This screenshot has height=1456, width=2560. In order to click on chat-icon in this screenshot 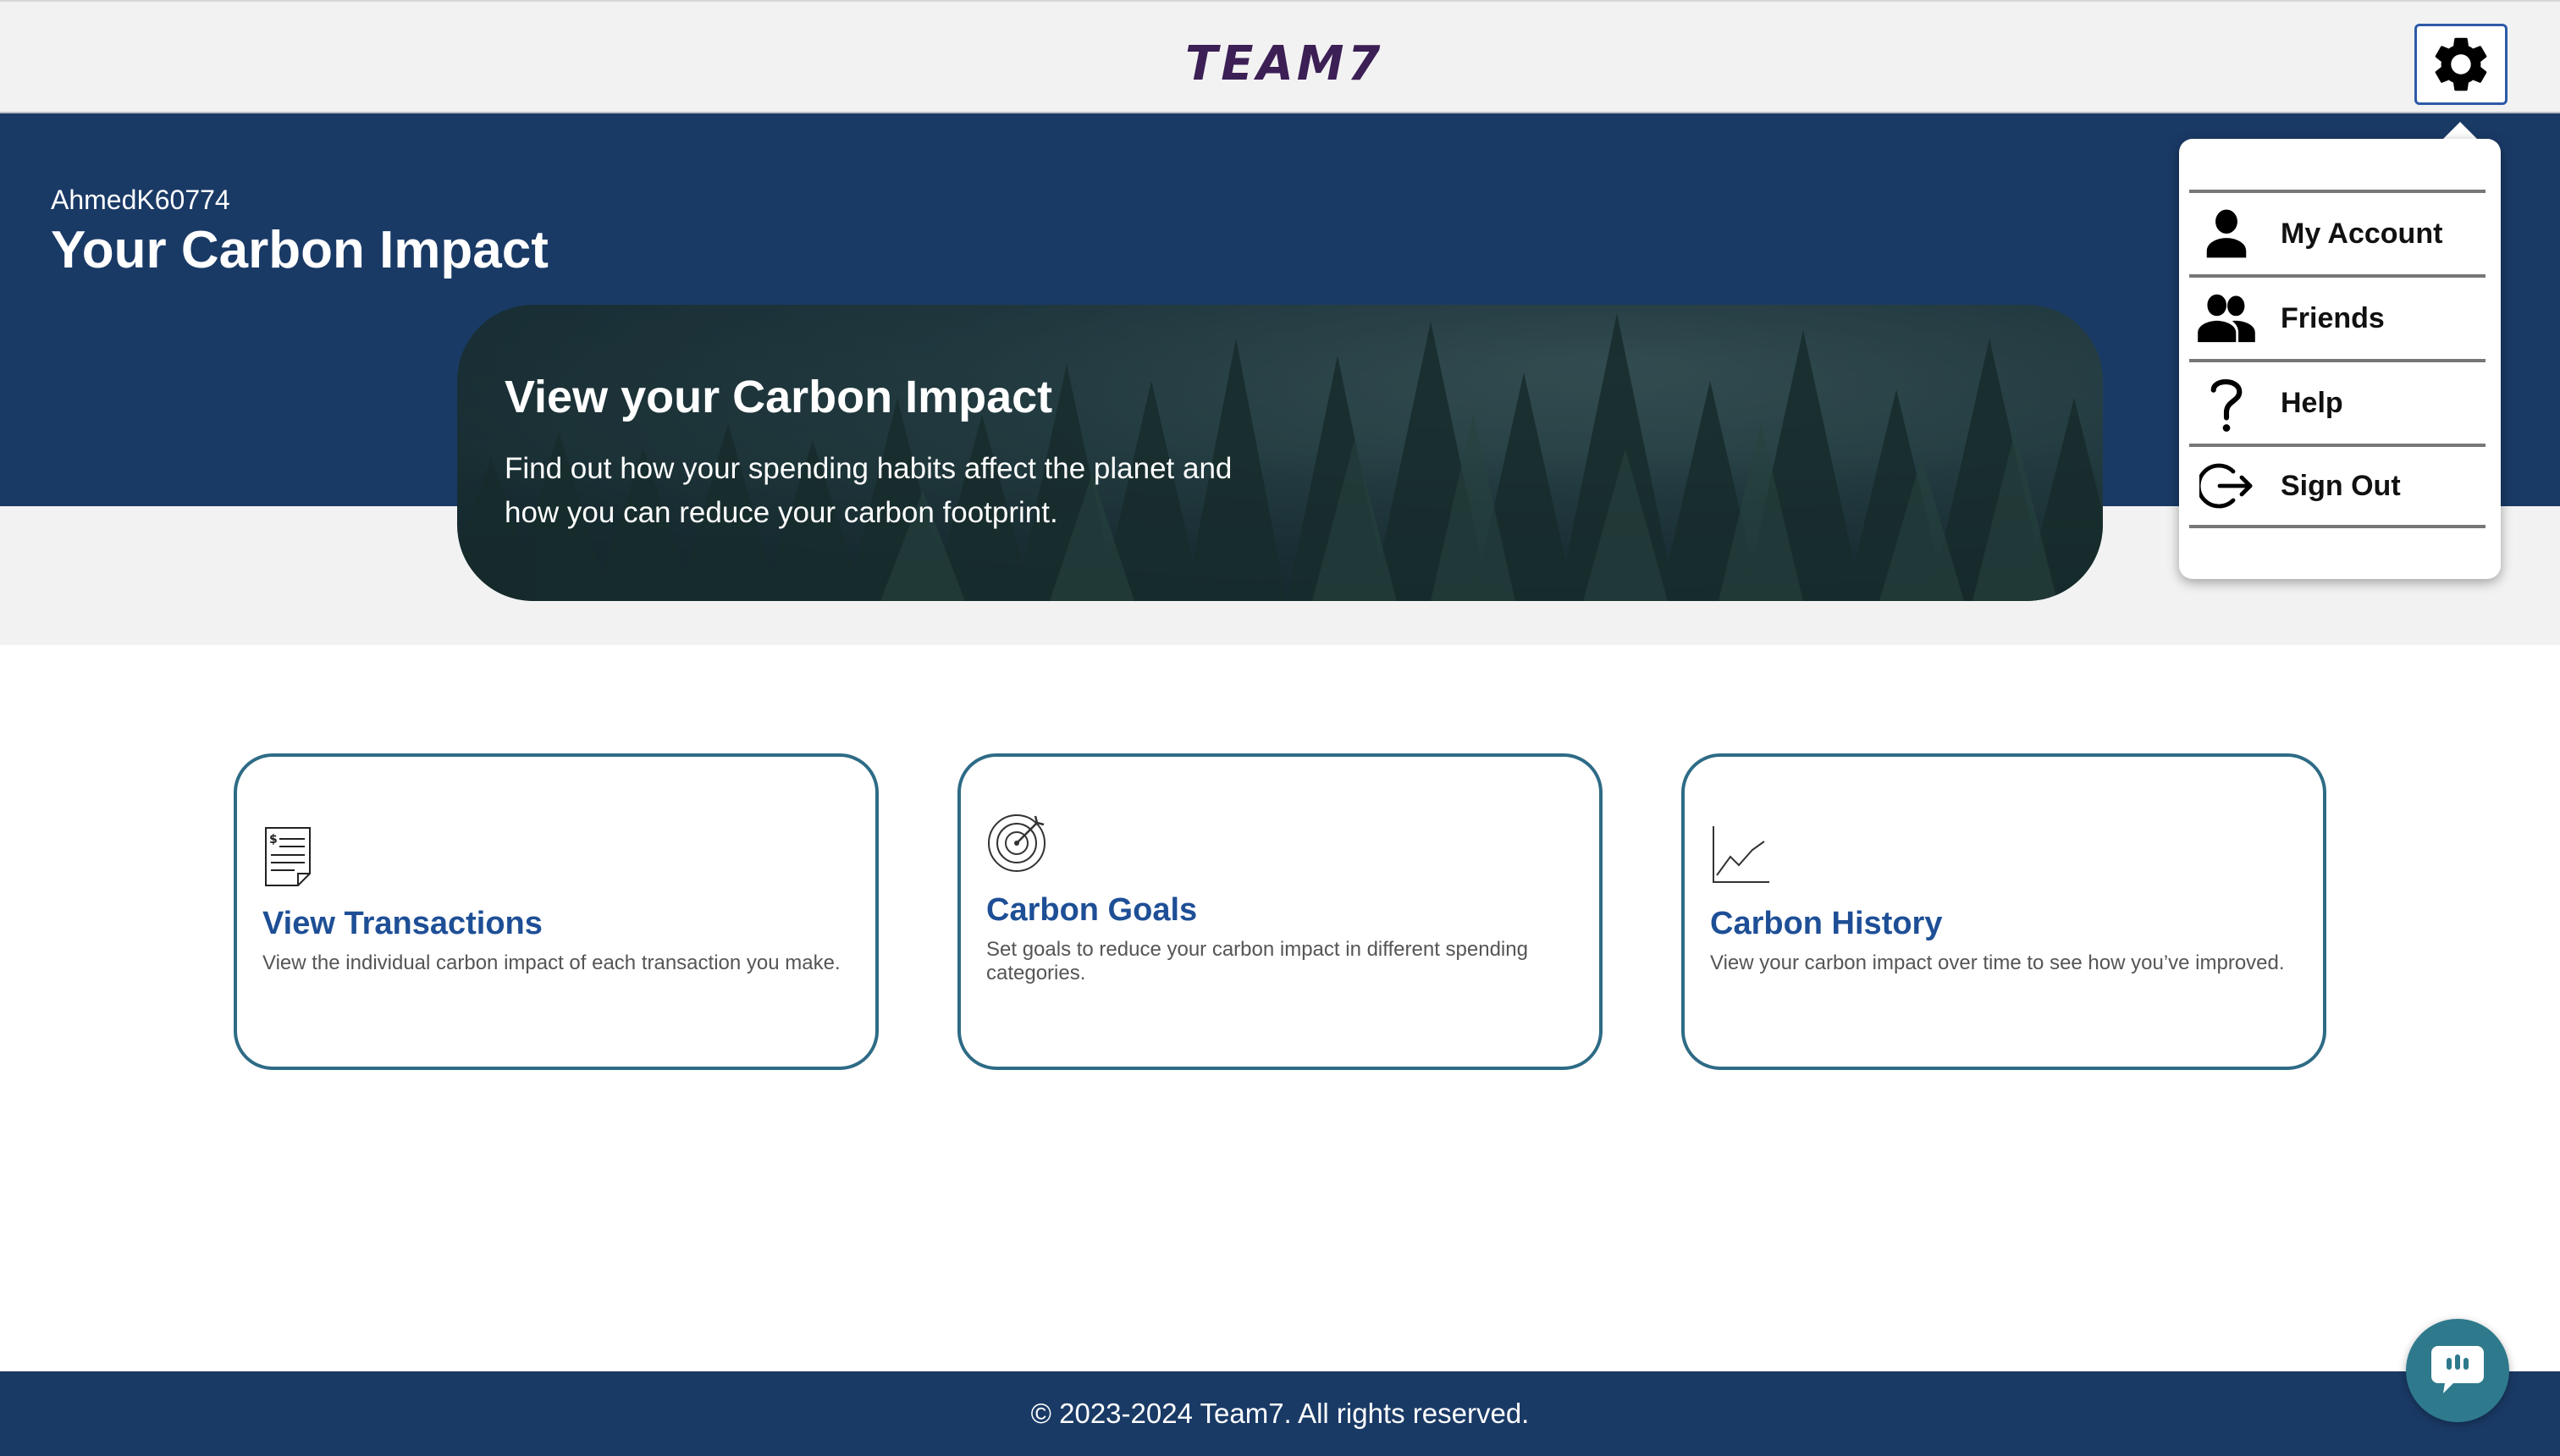, I will do `click(2457, 1369)`.